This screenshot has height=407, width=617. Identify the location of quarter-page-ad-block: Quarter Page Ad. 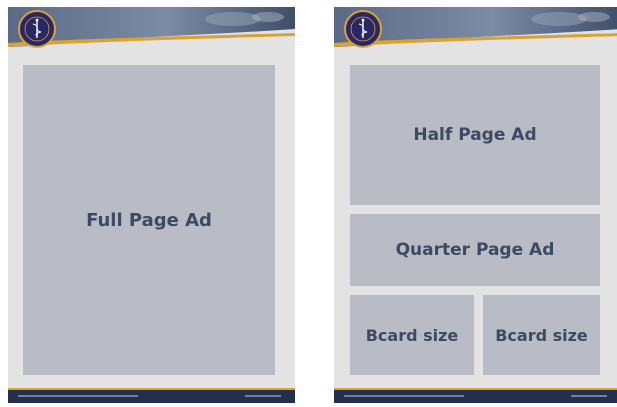
(475, 250).